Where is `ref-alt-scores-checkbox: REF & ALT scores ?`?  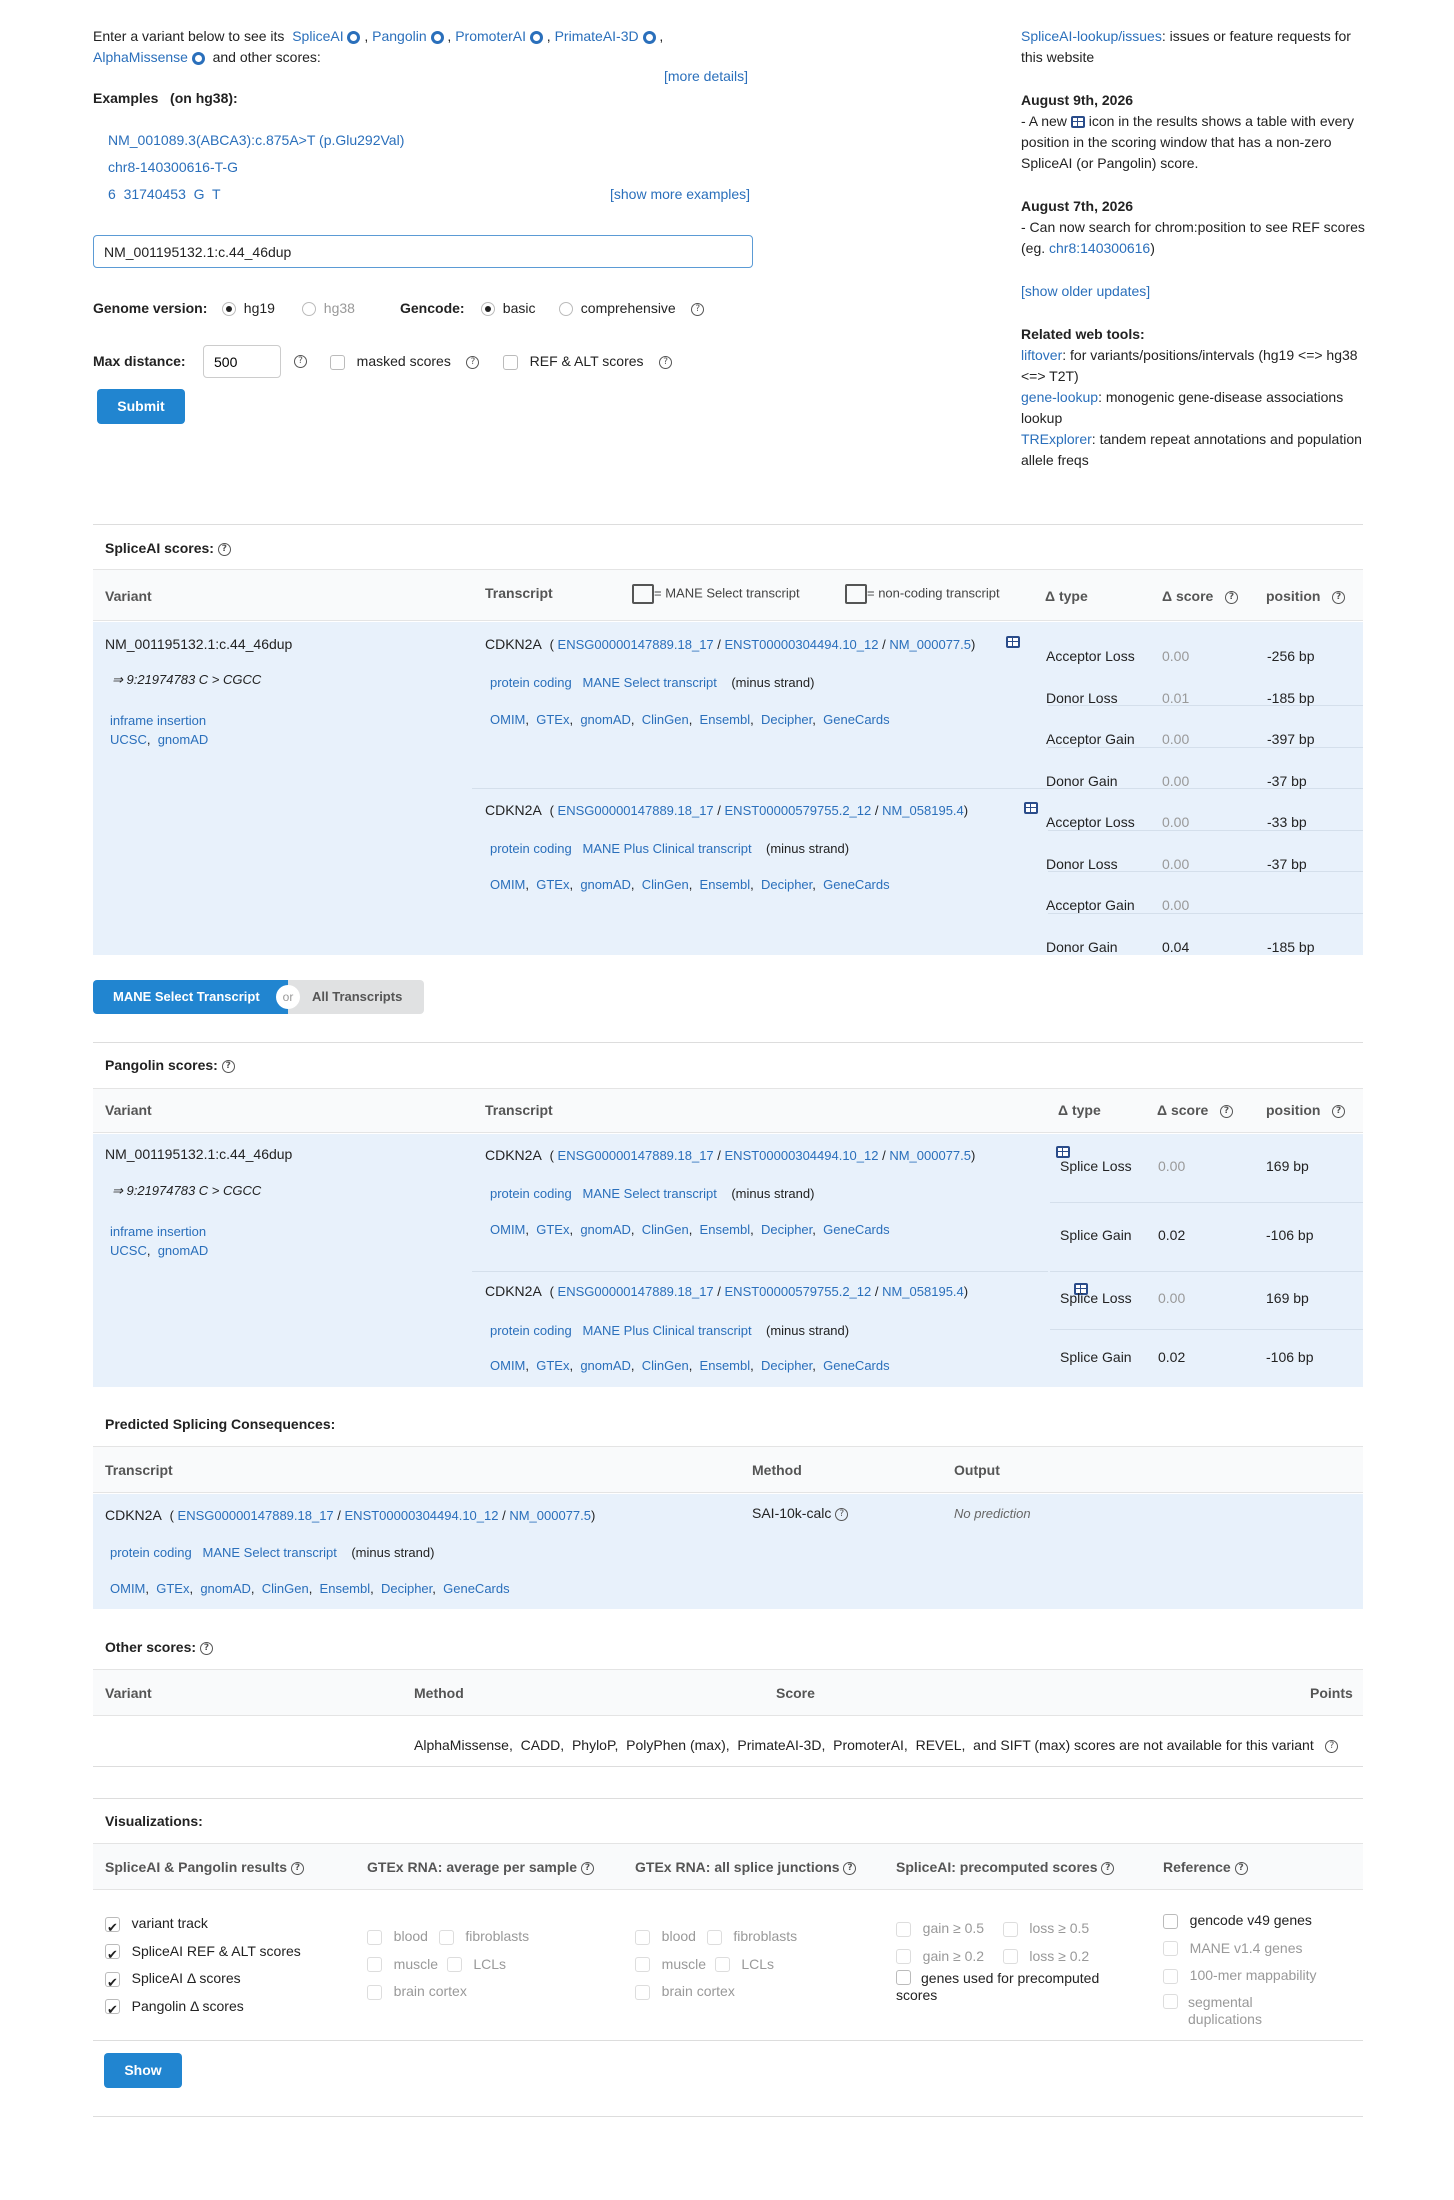 ref-alt-scores-checkbox: REF & ALT scores ? is located at coordinates (588, 361).